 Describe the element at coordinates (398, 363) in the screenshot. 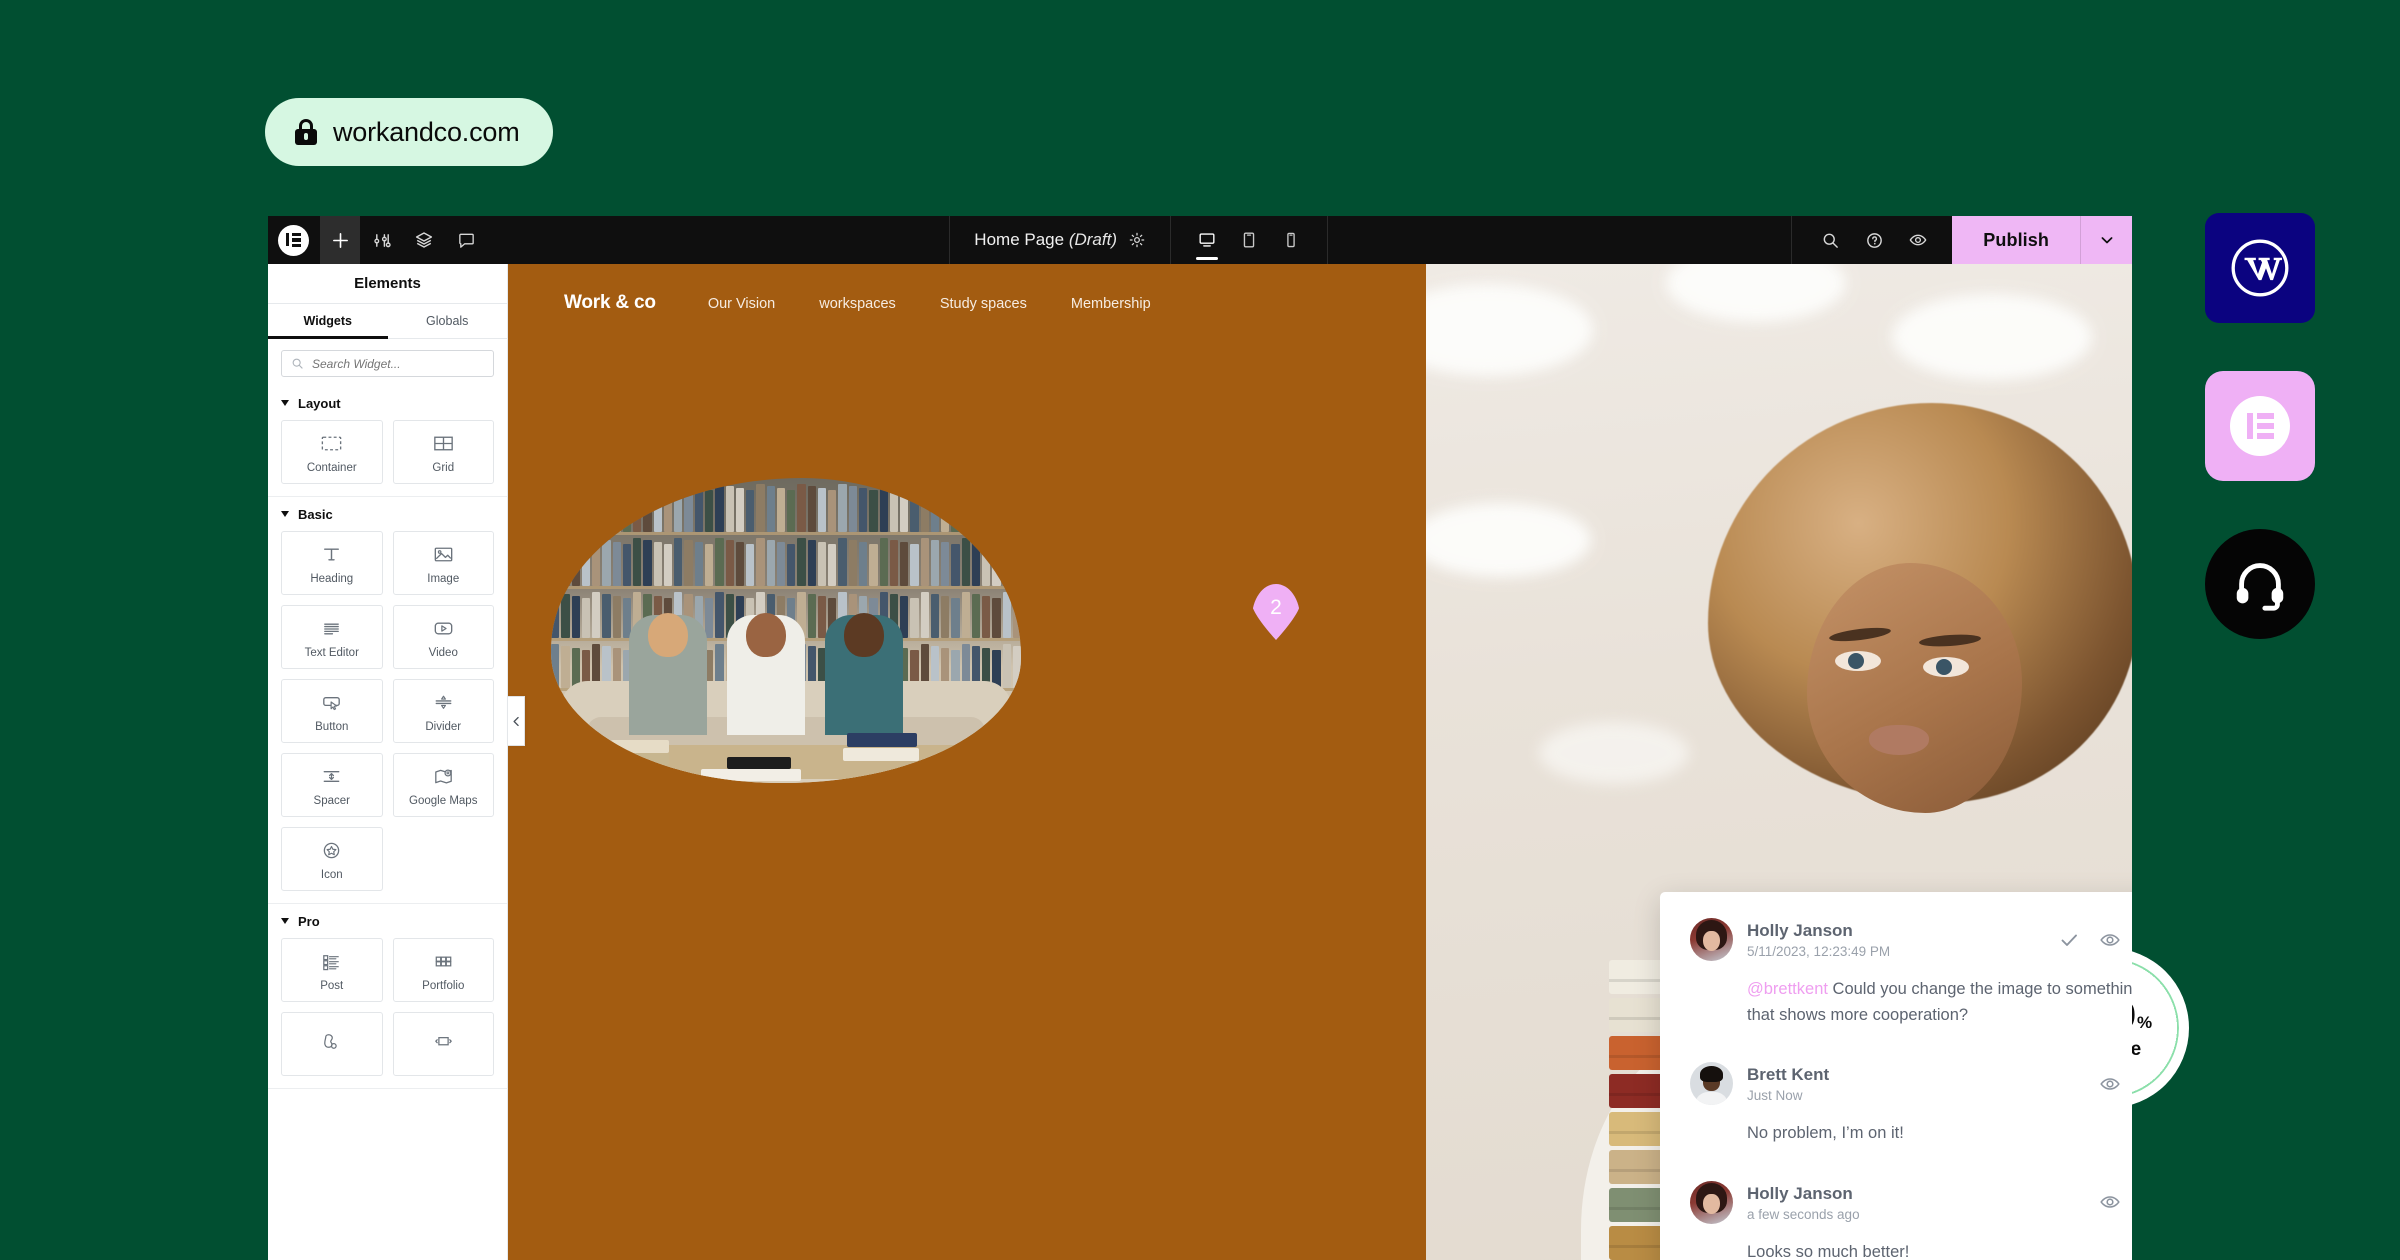

I see `search-input` at that location.